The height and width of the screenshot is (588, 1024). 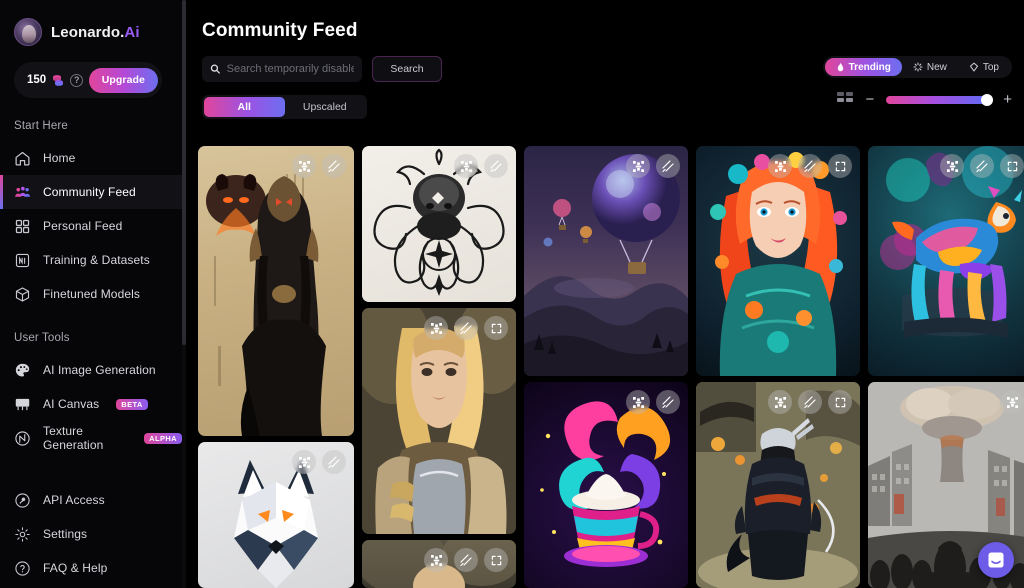 I want to click on avatar, so click(x=28, y=32).